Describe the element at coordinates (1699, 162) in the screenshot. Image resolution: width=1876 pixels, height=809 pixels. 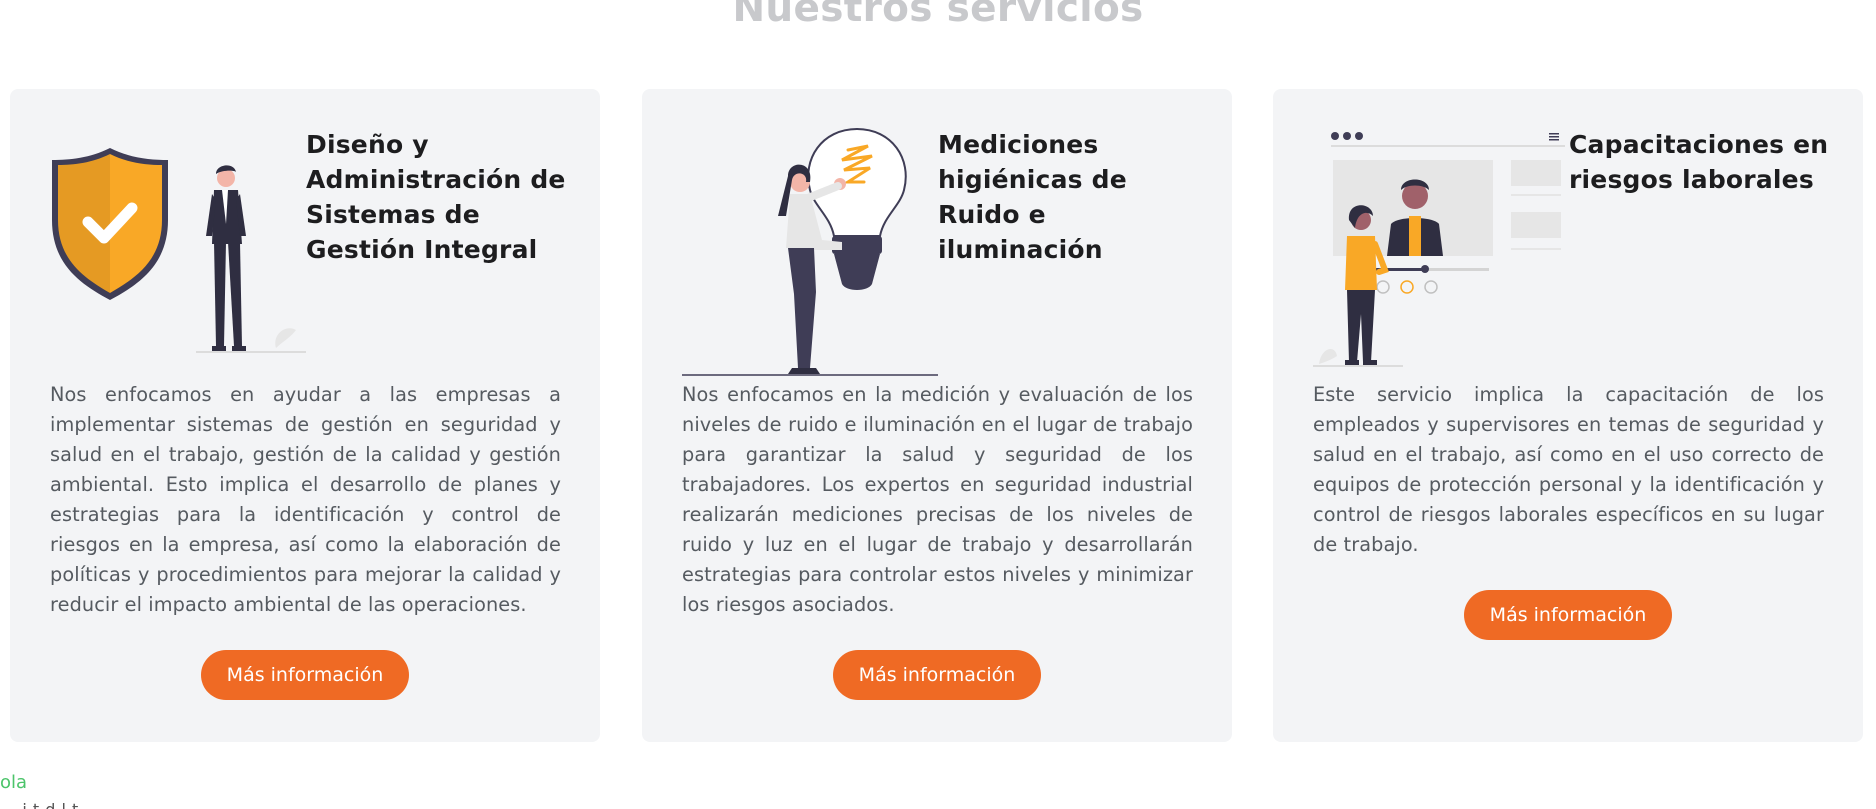
I see `card-title: Capacitaciones en riesgos laborales` at that location.